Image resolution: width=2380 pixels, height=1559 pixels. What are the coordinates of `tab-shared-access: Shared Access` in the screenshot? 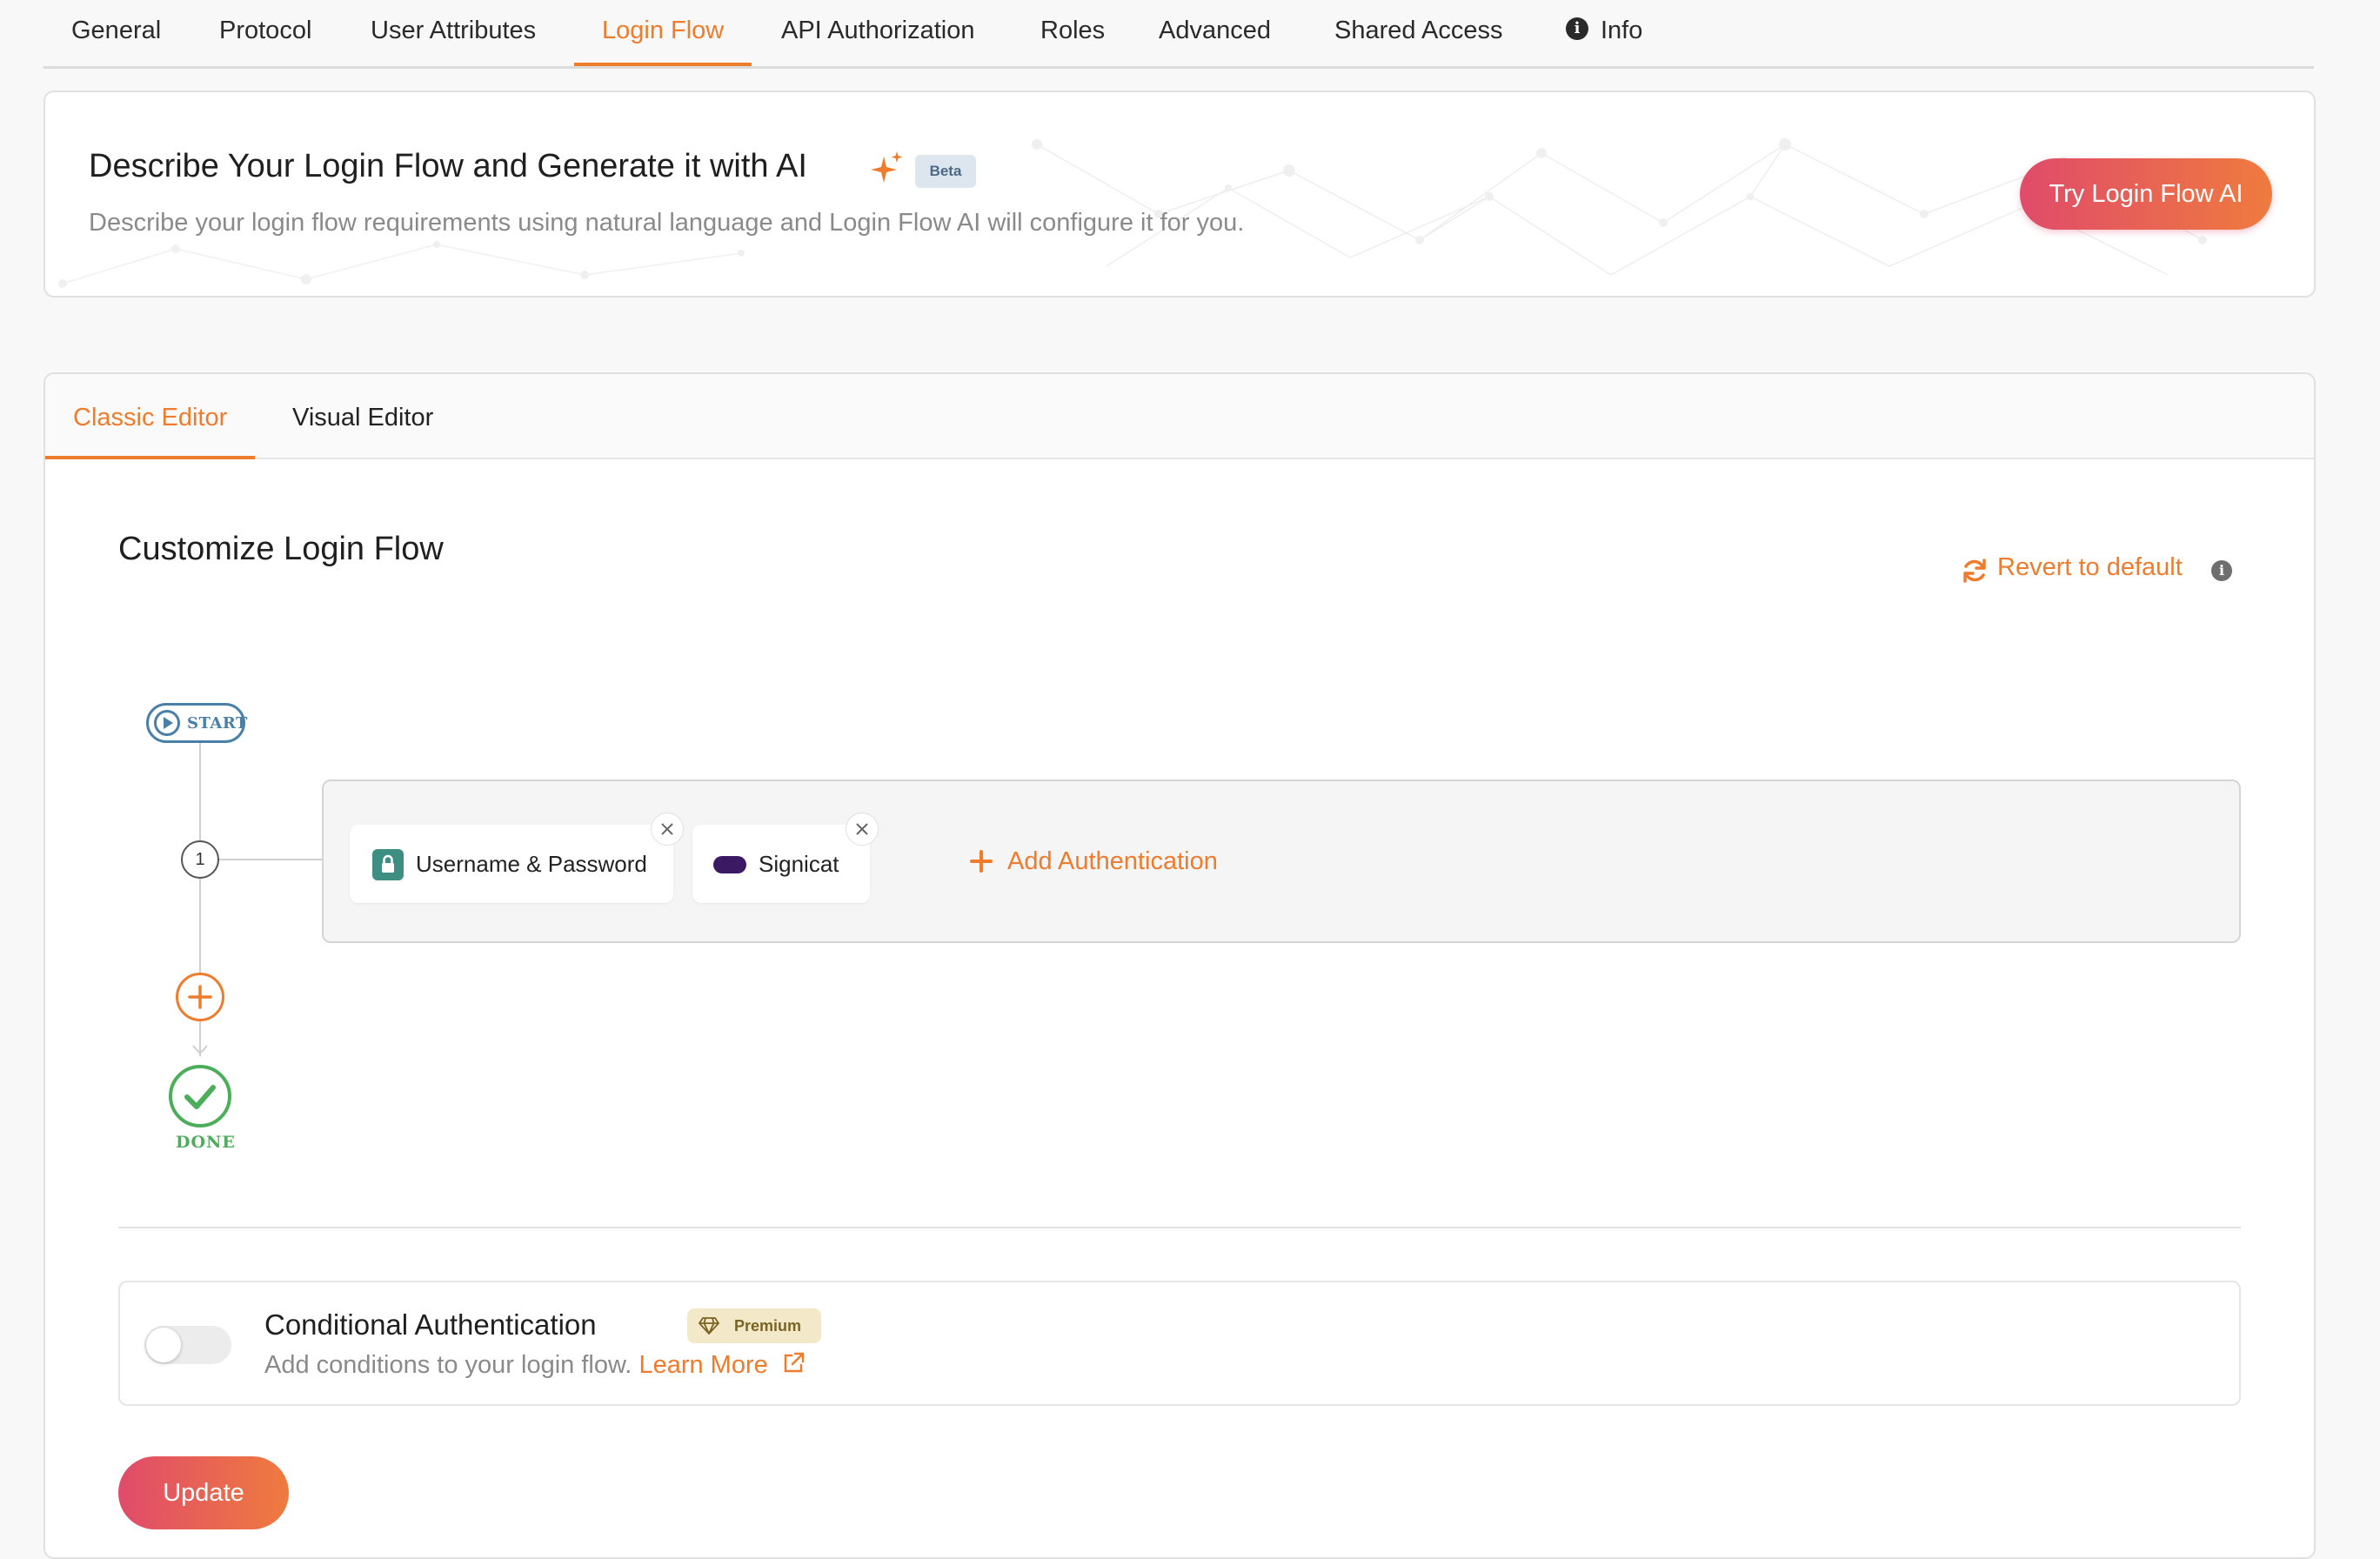 It's located at (1418, 32).